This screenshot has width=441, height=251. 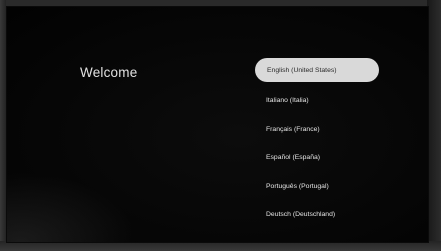 I want to click on welcome-title: Welcome, so click(x=109, y=72).